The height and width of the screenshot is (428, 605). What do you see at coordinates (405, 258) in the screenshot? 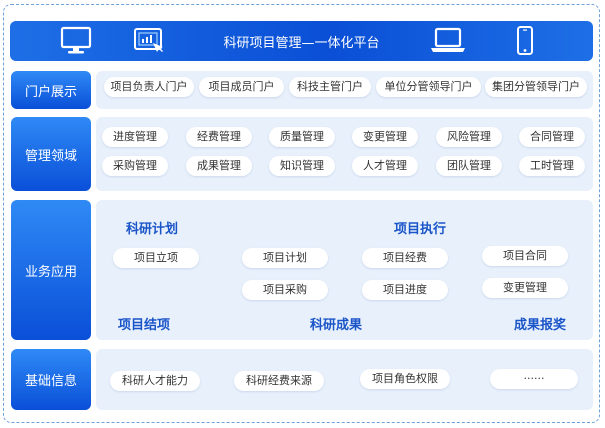
I see `business-item: 项目经费` at bounding box center [405, 258].